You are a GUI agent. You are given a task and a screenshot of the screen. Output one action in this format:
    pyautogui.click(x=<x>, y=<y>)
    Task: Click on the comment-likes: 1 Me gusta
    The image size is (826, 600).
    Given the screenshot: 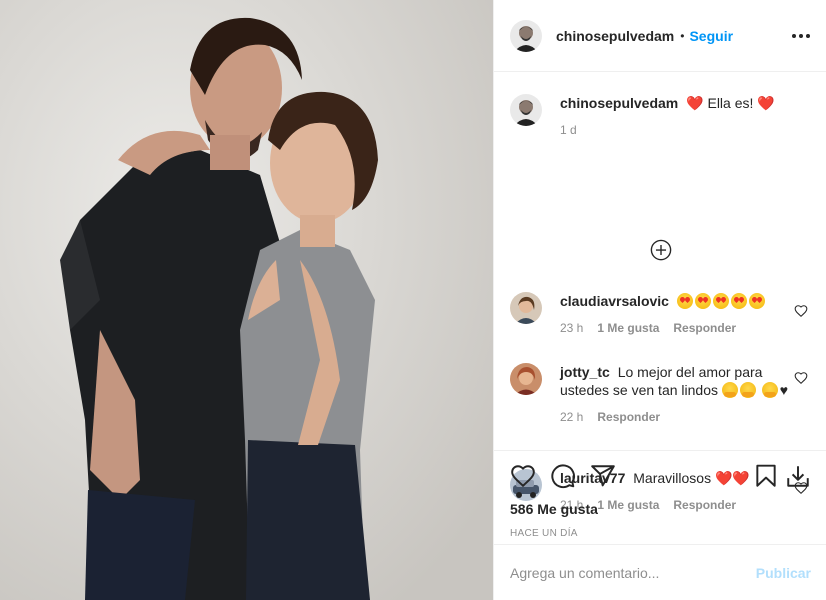 What is the action you would take?
    pyautogui.click(x=628, y=328)
    